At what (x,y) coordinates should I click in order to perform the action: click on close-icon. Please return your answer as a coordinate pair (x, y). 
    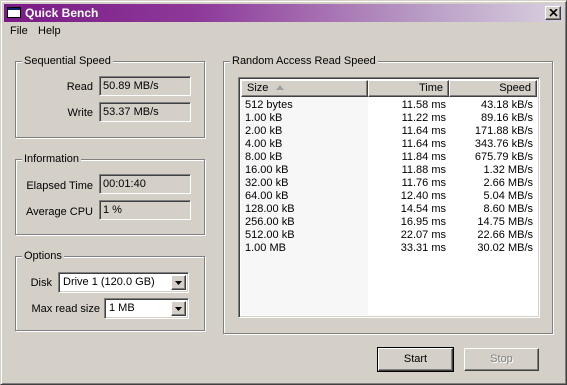
    Looking at the image, I should click on (553, 13).